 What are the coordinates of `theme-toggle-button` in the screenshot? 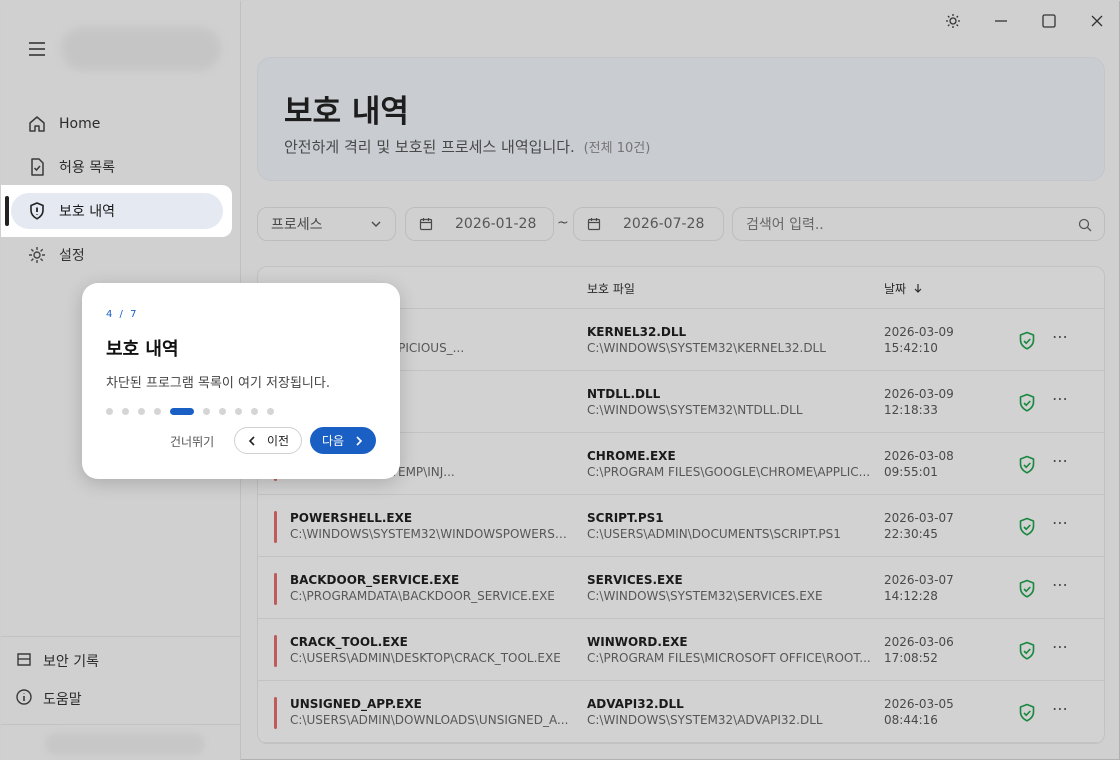 It's located at (953, 21).